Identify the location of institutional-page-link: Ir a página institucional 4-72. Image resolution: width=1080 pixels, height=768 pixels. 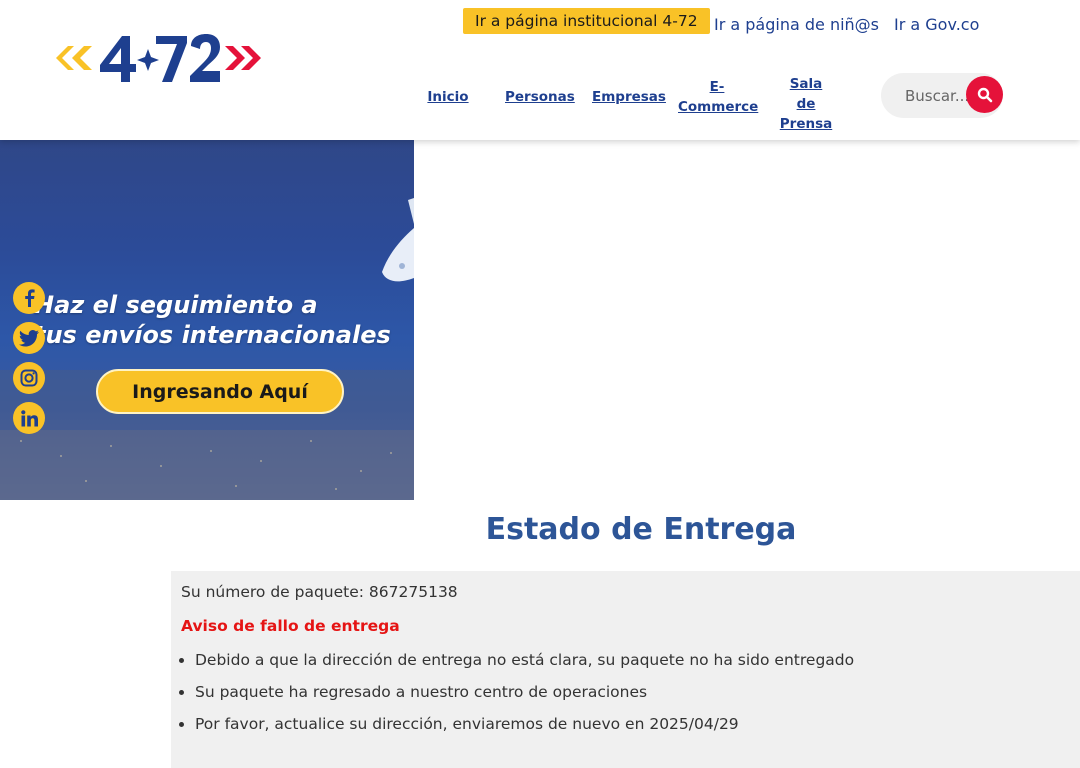
(586, 21).